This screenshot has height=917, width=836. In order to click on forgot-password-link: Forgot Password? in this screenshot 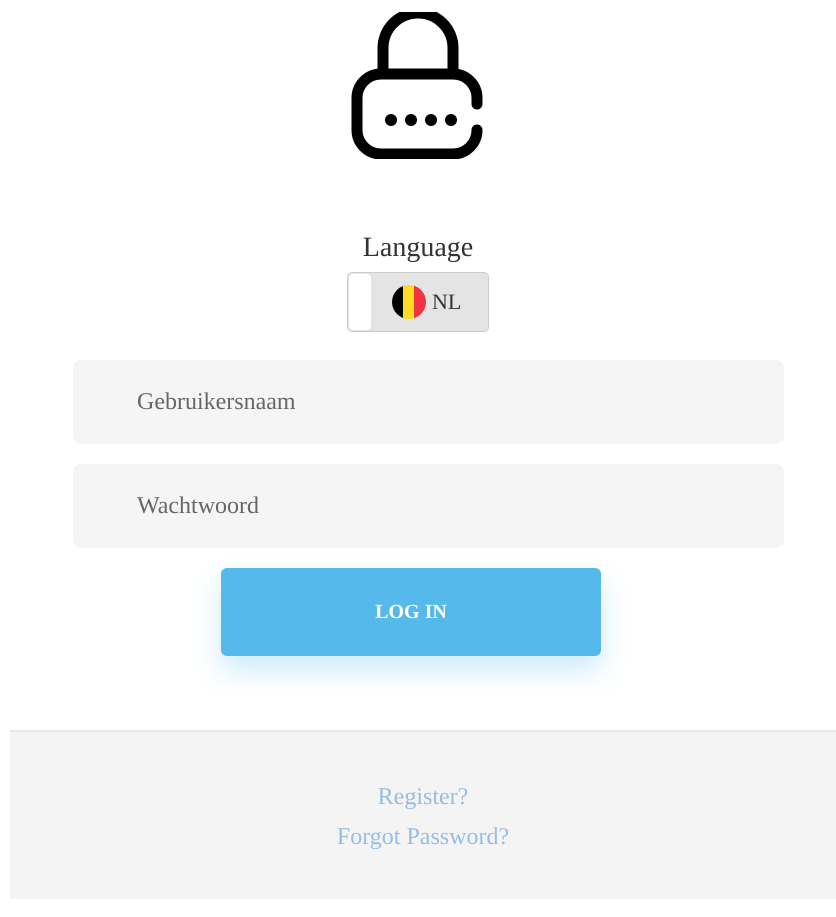, I will do `click(423, 837)`.